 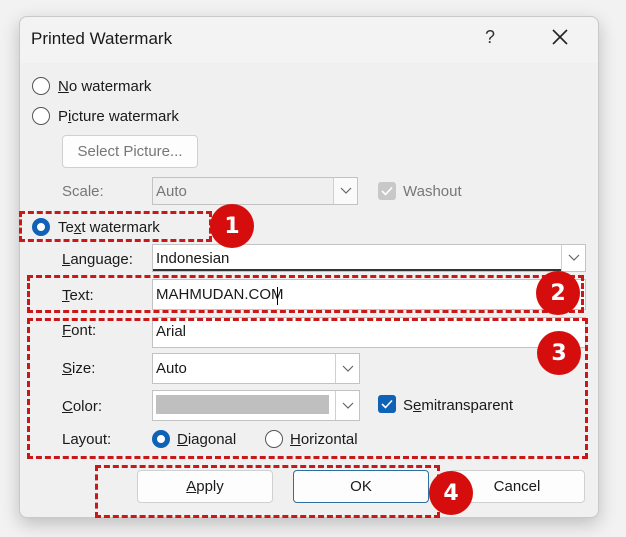 What do you see at coordinates (102, 38) in the screenshot?
I see `dialog-title: Printed Watermark` at bounding box center [102, 38].